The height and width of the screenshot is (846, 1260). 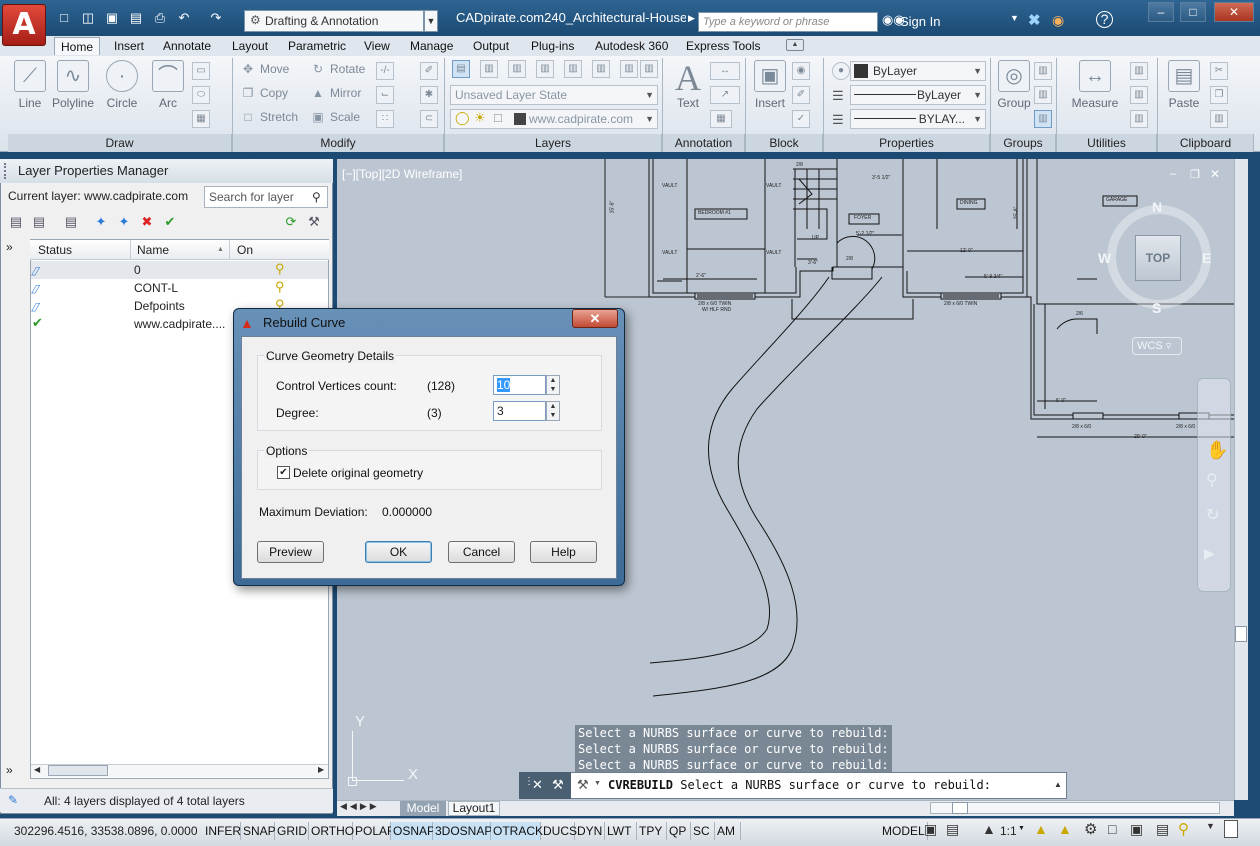 What do you see at coordinates (1184, 85) in the screenshot?
I see `paste-button: ▤ Paste` at bounding box center [1184, 85].